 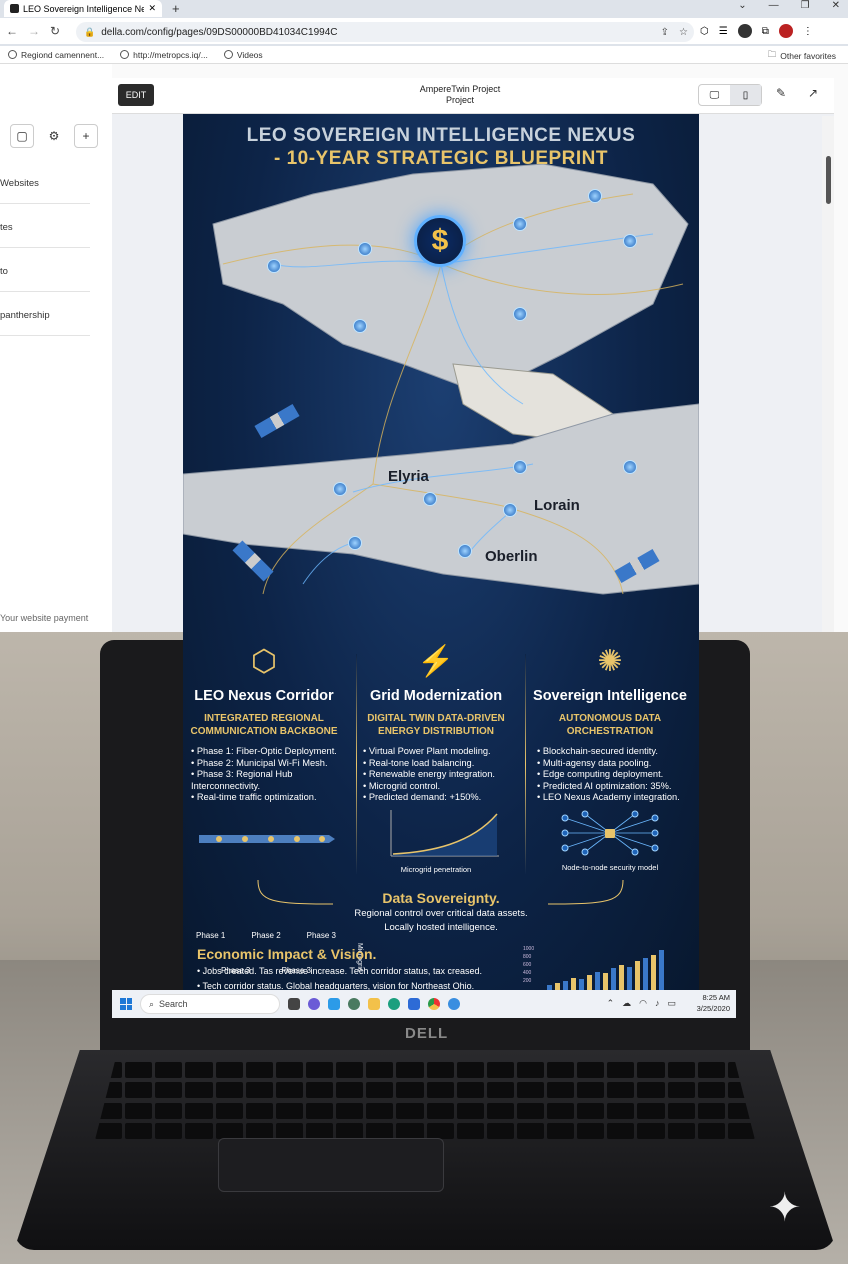 What do you see at coordinates (86, 136) in the screenshot?
I see `add-icon: +` at bounding box center [86, 136].